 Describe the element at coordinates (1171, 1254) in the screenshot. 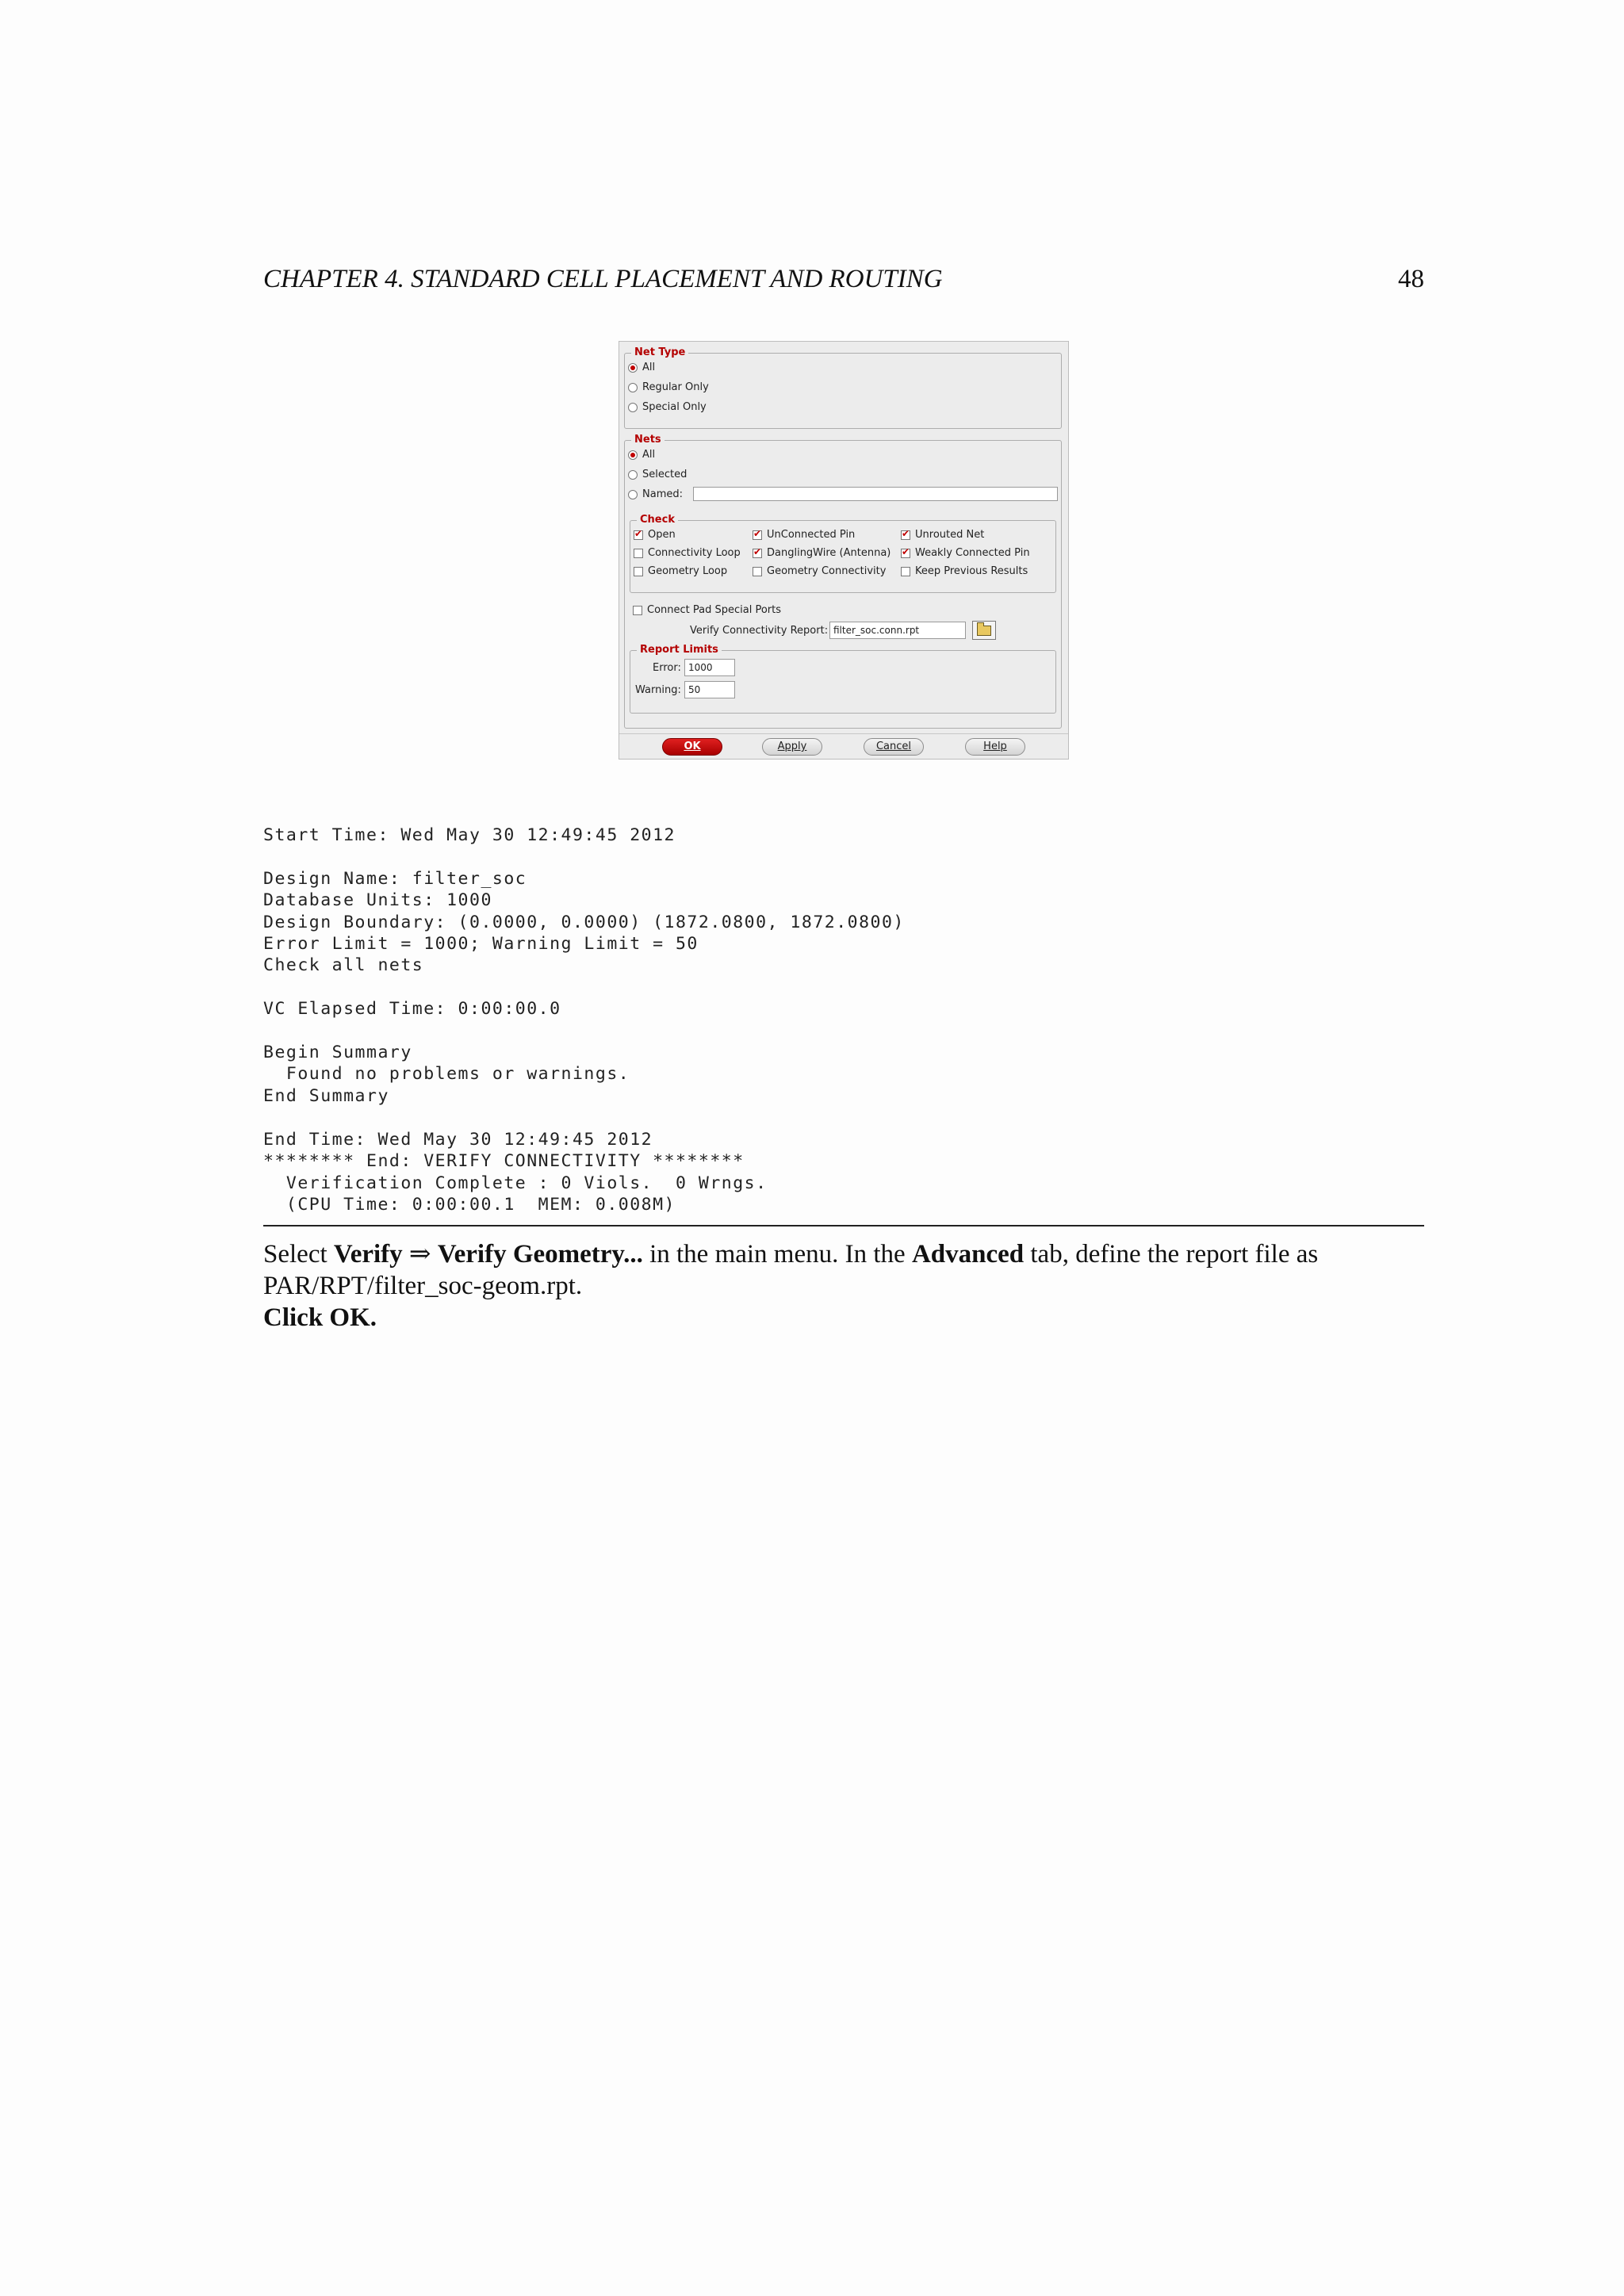

I see `instruction-text: tab, define the report file as` at that location.